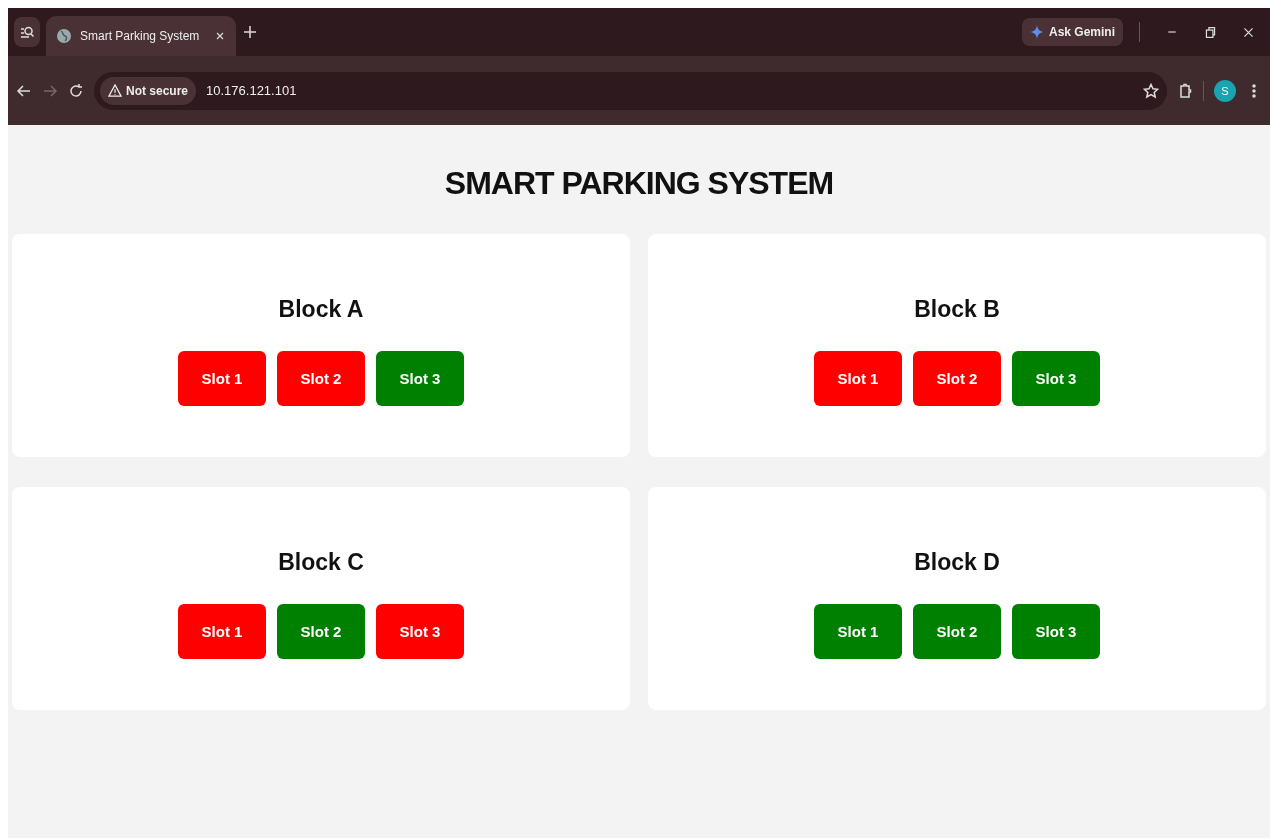  Describe the element at coordinates (321, 562) in the screenshot. I see `block-title: Block C` at that location.